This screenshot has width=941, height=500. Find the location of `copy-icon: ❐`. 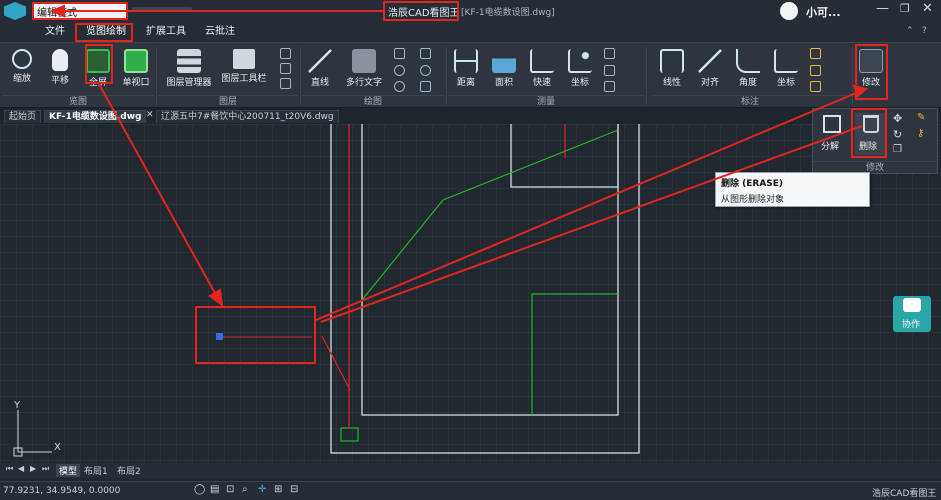

copy-icon: ❐ is located at coordinates (897, 149).